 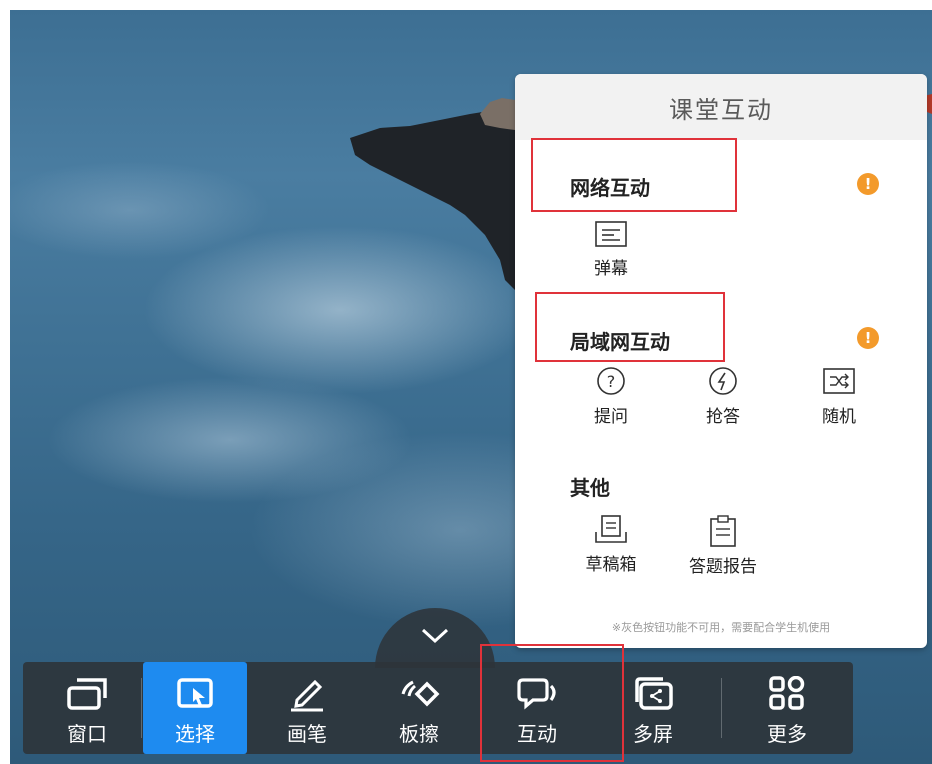 I want to click on availability-note: ※灰色按钮功能不可用，需要配合学生机使用, so click(x=721, y=627).